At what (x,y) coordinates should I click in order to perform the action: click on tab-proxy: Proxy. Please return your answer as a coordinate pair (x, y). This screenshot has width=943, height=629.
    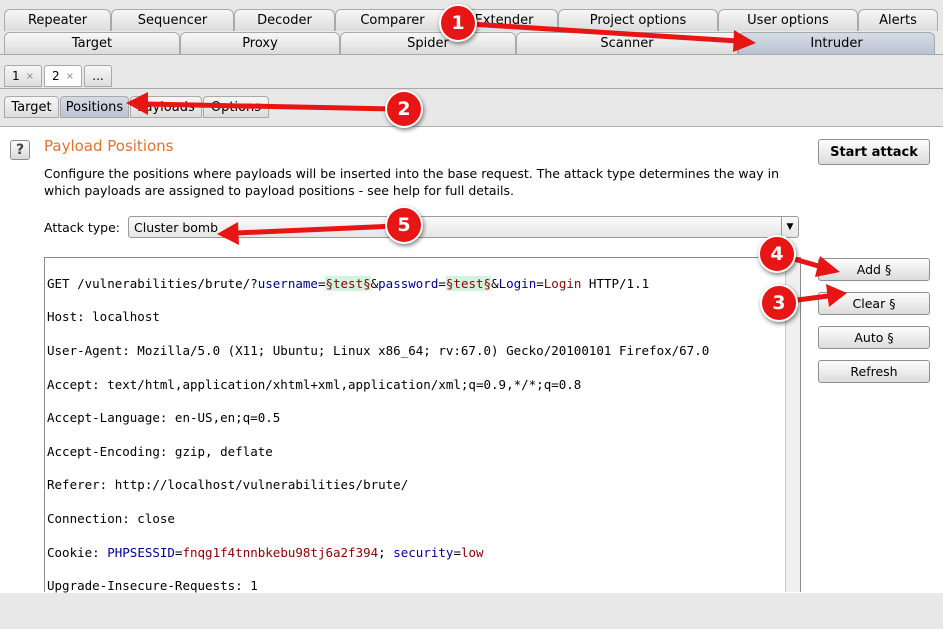
    Looking at the image, I should click on (260, 43).